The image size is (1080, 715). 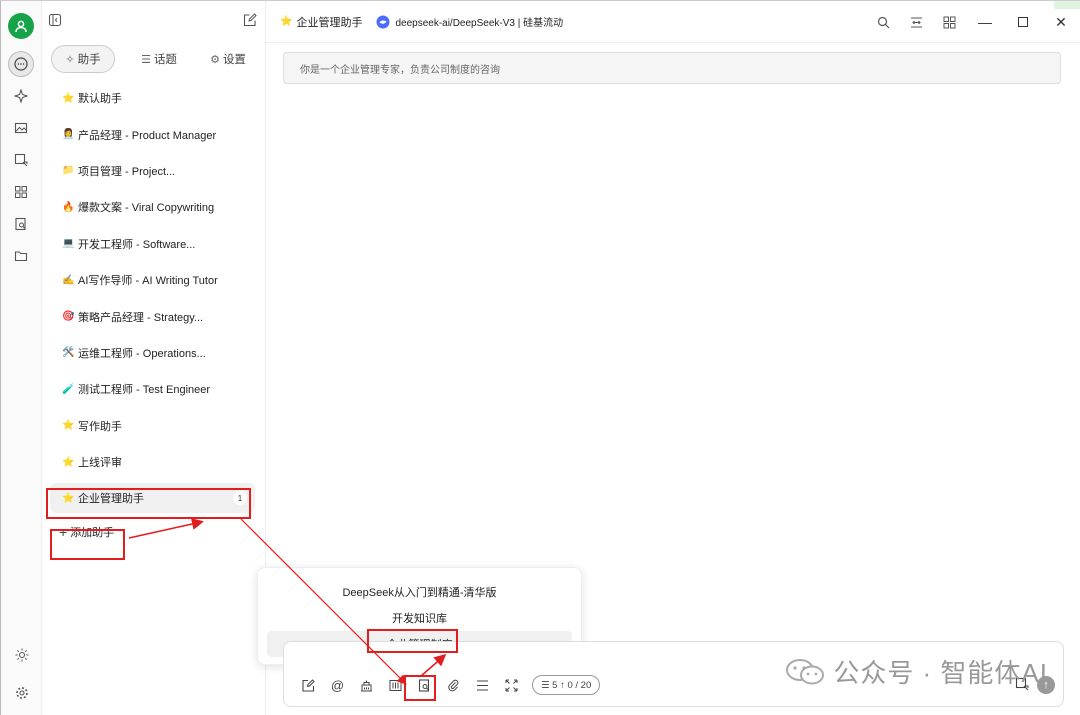 I want to click on arrow-kb-to-option, so click(x=433, y=665).